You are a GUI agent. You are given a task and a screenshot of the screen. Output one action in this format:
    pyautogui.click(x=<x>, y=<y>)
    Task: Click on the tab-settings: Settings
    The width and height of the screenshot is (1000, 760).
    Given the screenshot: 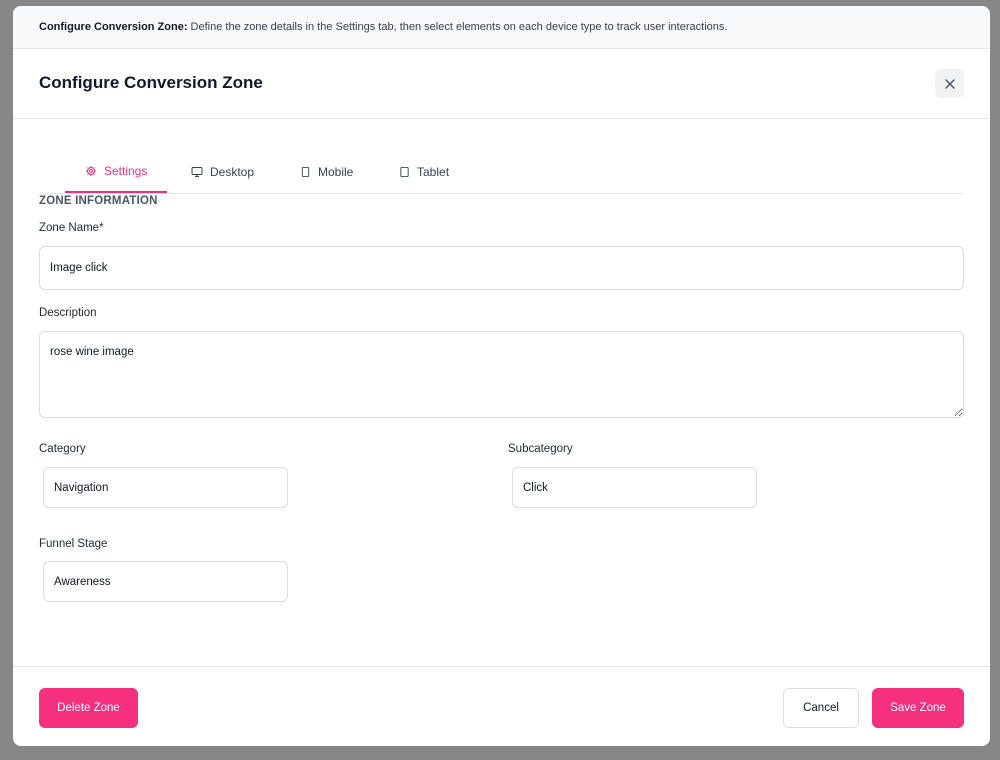 What is the action you would take?
    pyautogui.click(x=116, y=172)
    